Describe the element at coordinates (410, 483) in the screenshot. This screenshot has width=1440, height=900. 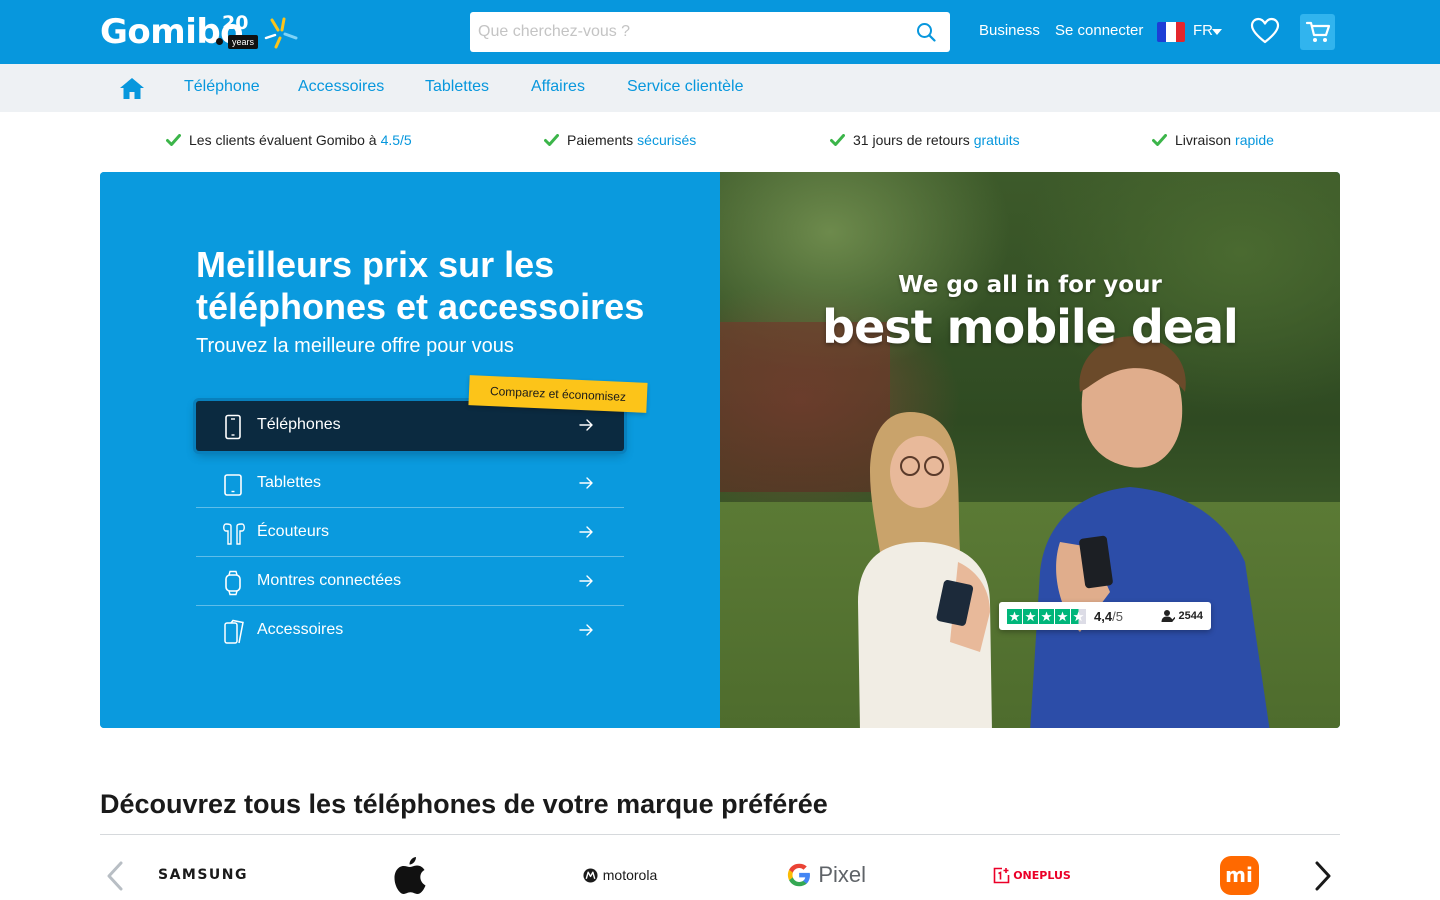
I see `category-tablettes: Tablettes` at that location.